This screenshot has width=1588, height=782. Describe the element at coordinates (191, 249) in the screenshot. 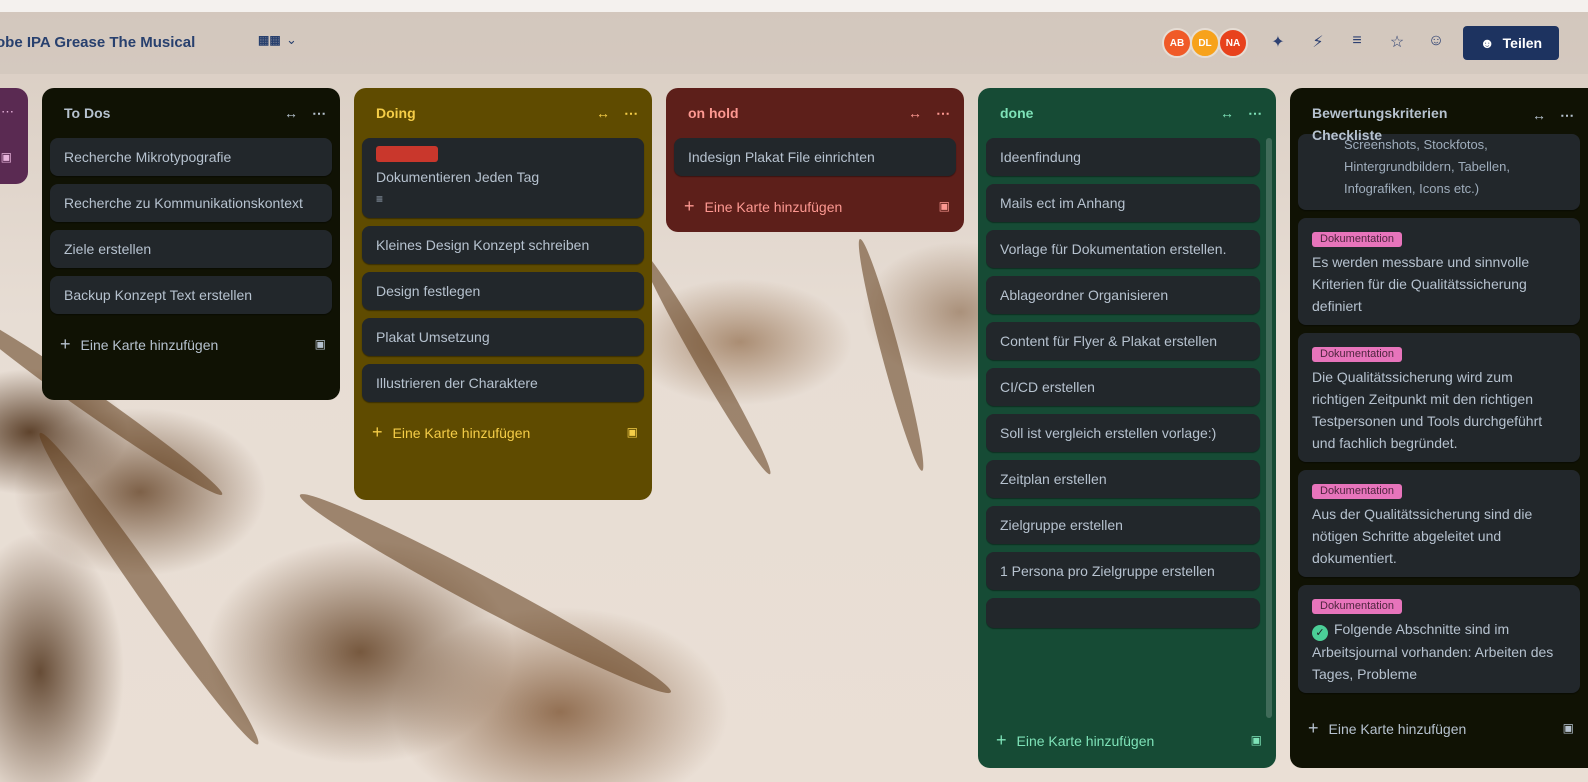

I see `card: Ziele erstellen` at that location.